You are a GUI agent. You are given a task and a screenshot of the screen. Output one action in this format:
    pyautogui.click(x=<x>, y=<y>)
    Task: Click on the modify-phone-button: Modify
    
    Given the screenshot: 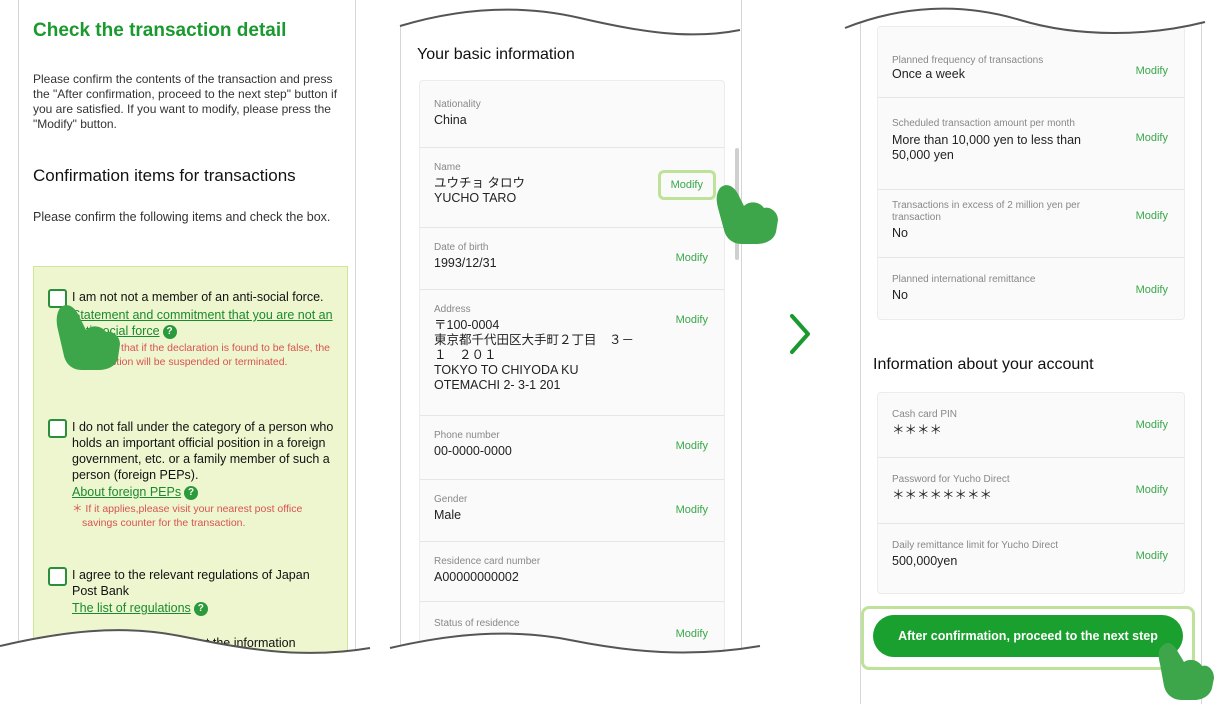 What is the action you would take?
    pyautogui.click(x=692, y=446)
    